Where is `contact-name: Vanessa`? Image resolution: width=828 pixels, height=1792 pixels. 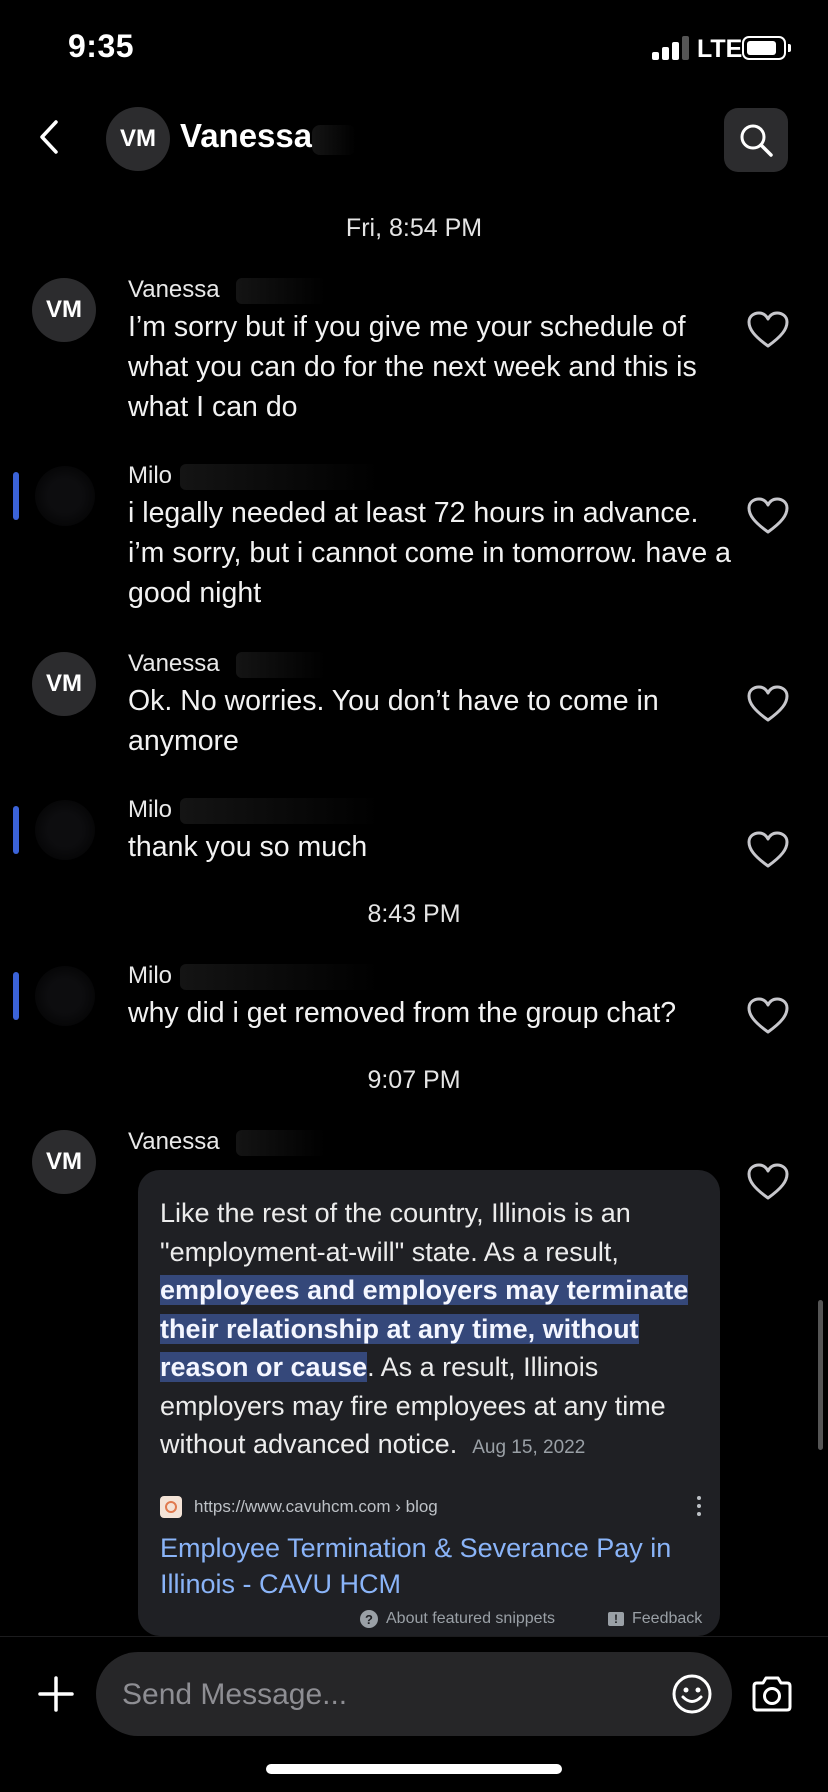
contact-name: Vanessa is located at coordinates (246, 136).